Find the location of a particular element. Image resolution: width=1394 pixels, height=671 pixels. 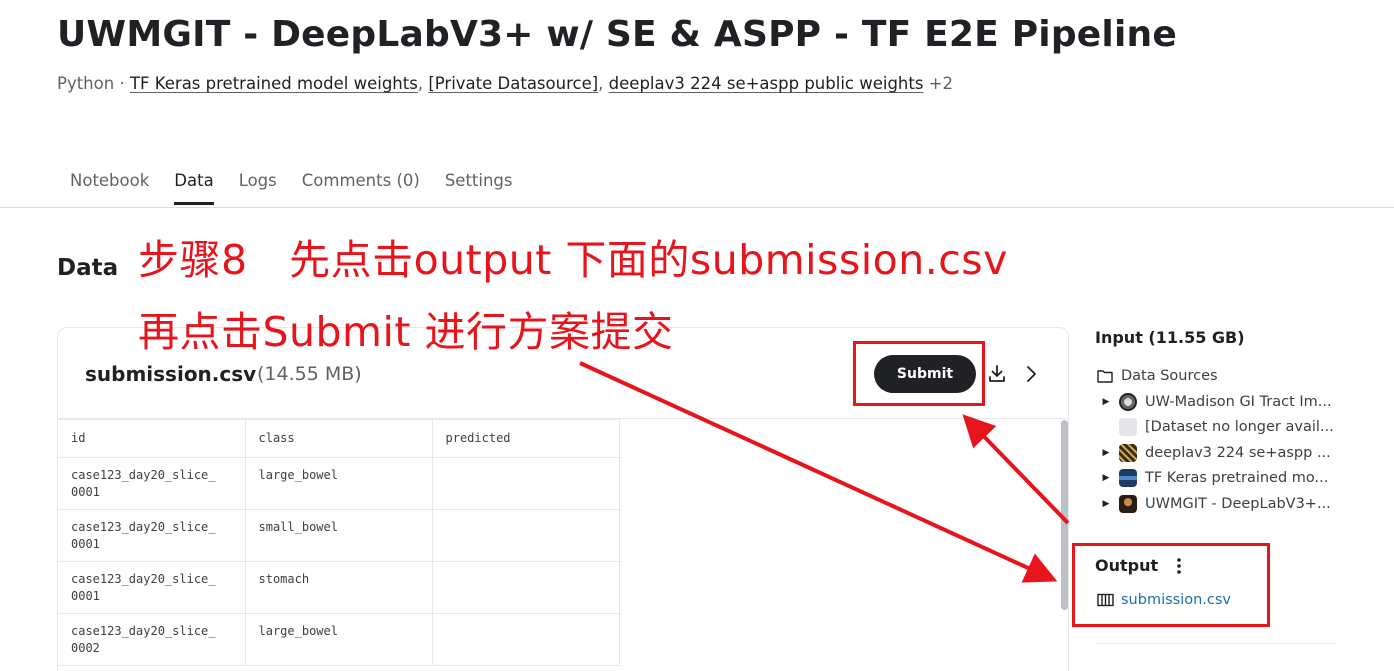

source-link-tf-keras: TF Keras pretrained model weights is located at coordinates (274, 83).